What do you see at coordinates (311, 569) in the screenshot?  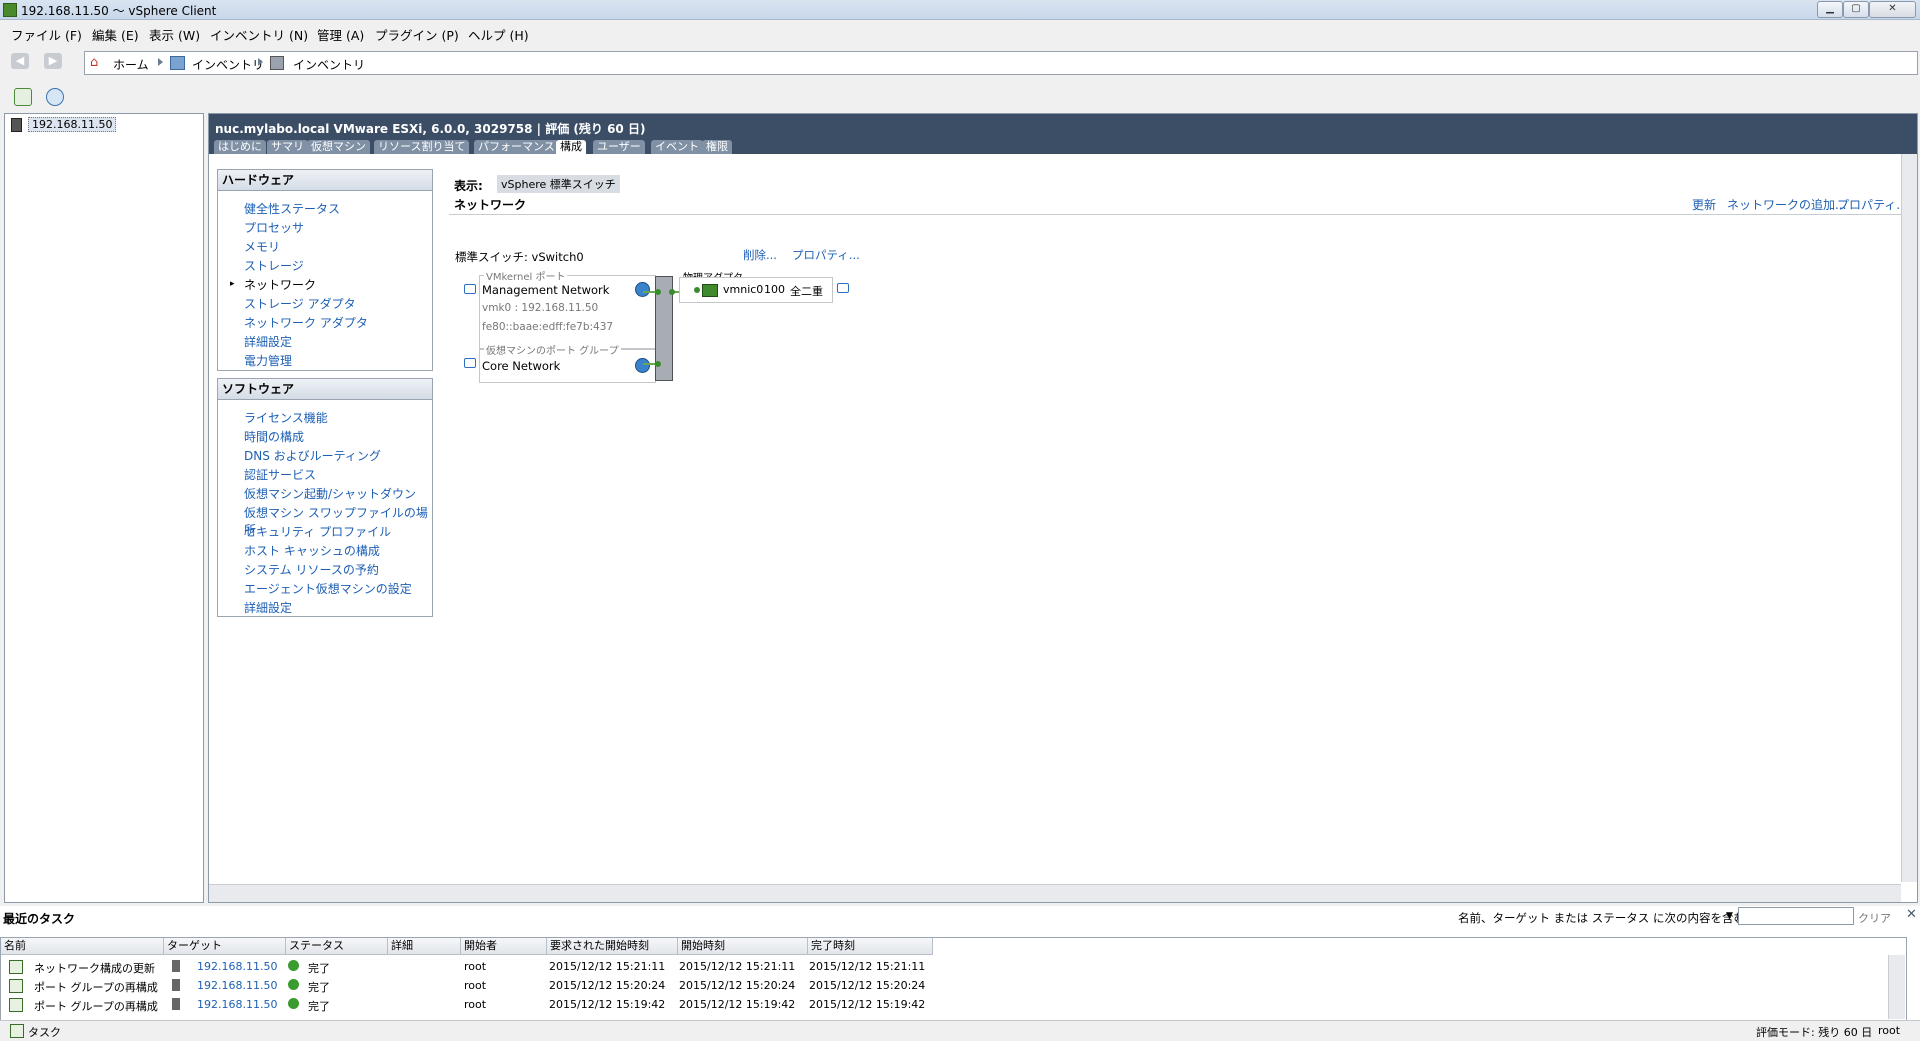 I see `nav-system-resource-reservation: システム リソースの予約` at bounding box center [311, 569].